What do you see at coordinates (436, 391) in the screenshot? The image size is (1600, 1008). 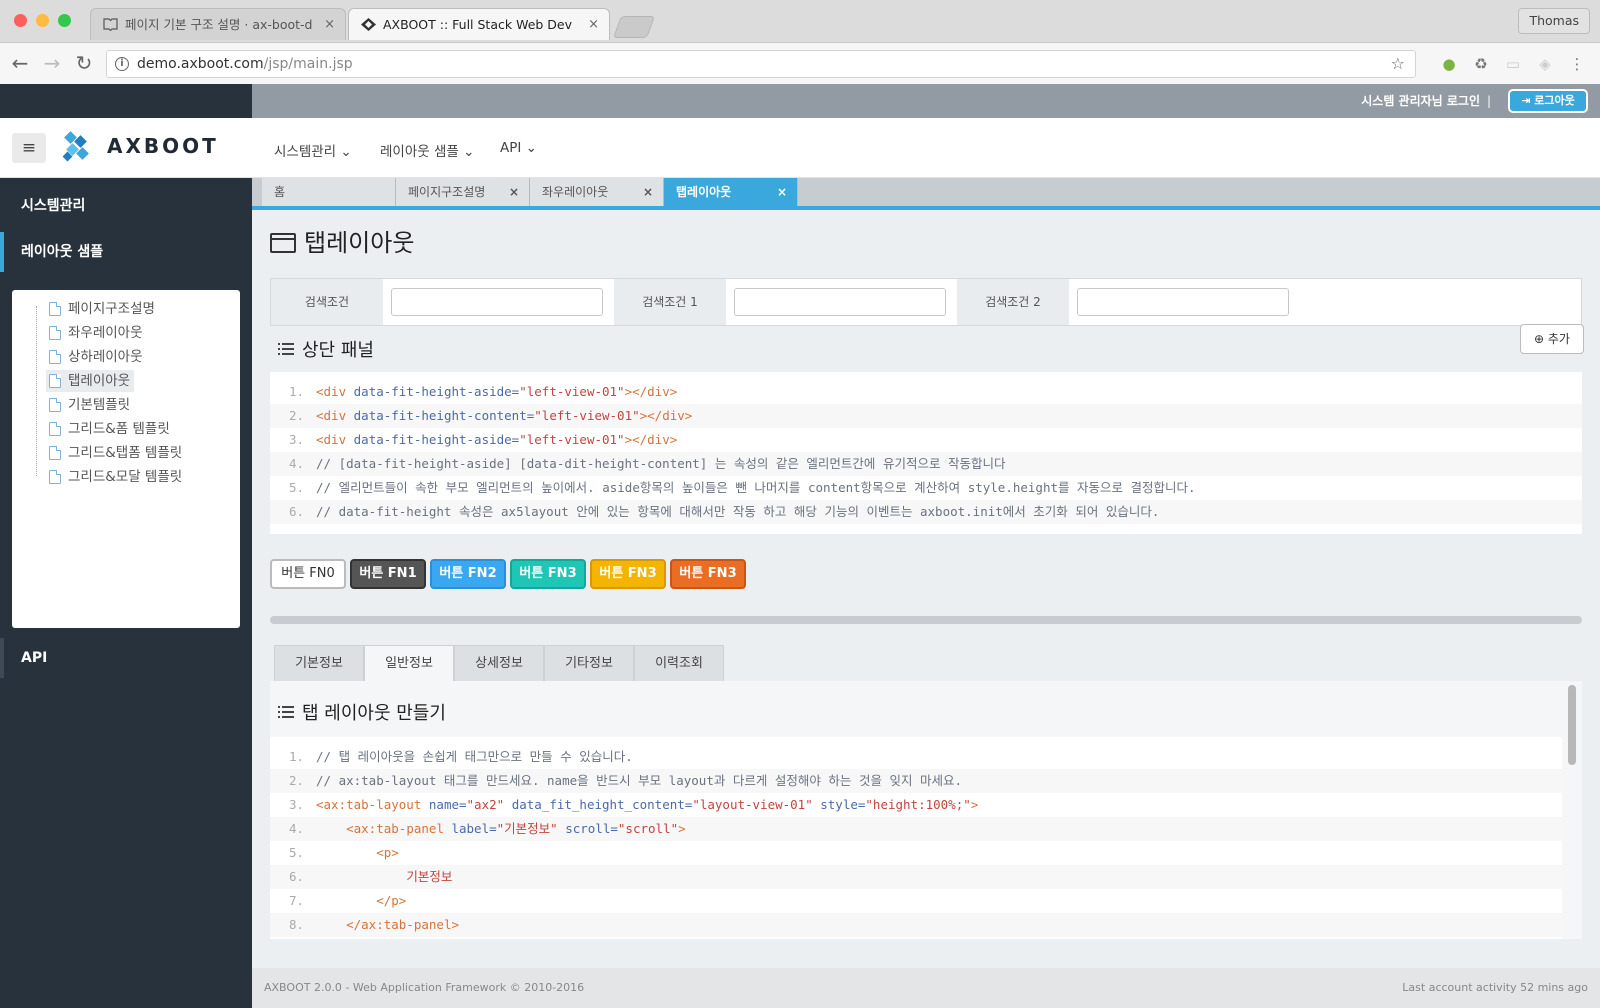 I see `code-token: data-fit-height-aside=` at bounding box center [436, 391].